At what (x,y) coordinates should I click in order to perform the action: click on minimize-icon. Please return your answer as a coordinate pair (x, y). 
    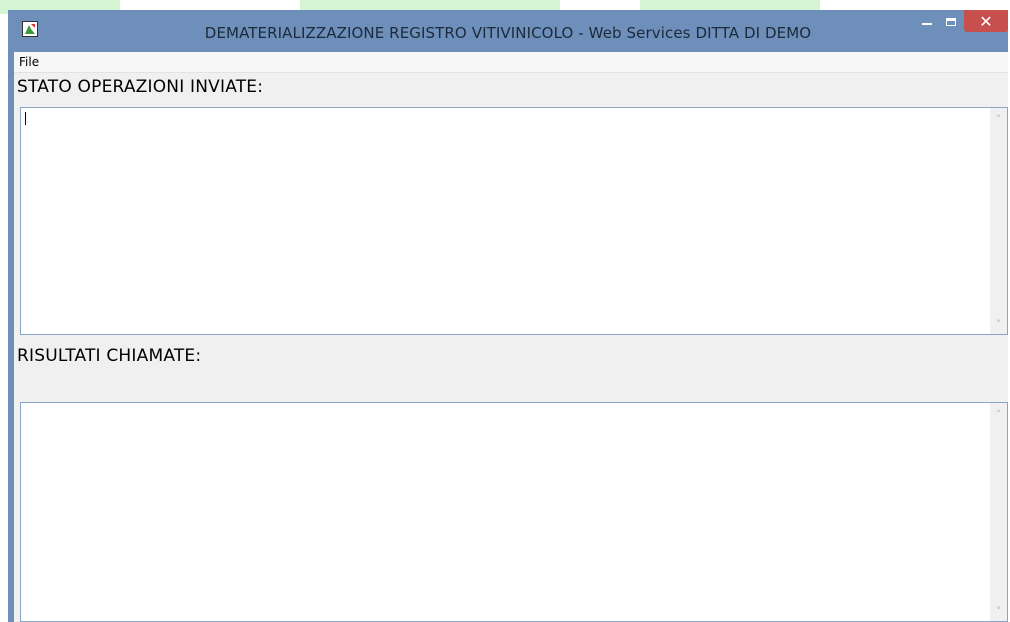
    Looking at the image, I should click on (927, 24).